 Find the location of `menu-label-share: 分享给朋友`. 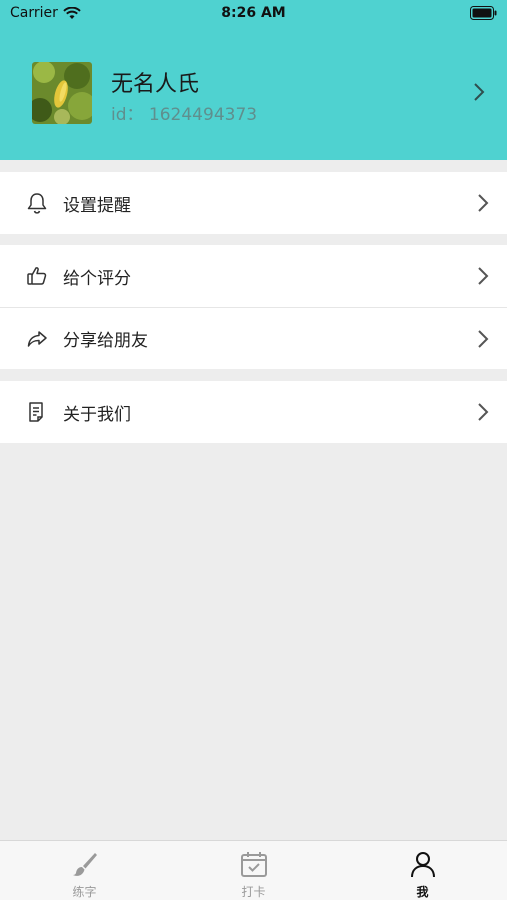

menu-label-share: 分享给朋友 is located at coordinates (105, 341).